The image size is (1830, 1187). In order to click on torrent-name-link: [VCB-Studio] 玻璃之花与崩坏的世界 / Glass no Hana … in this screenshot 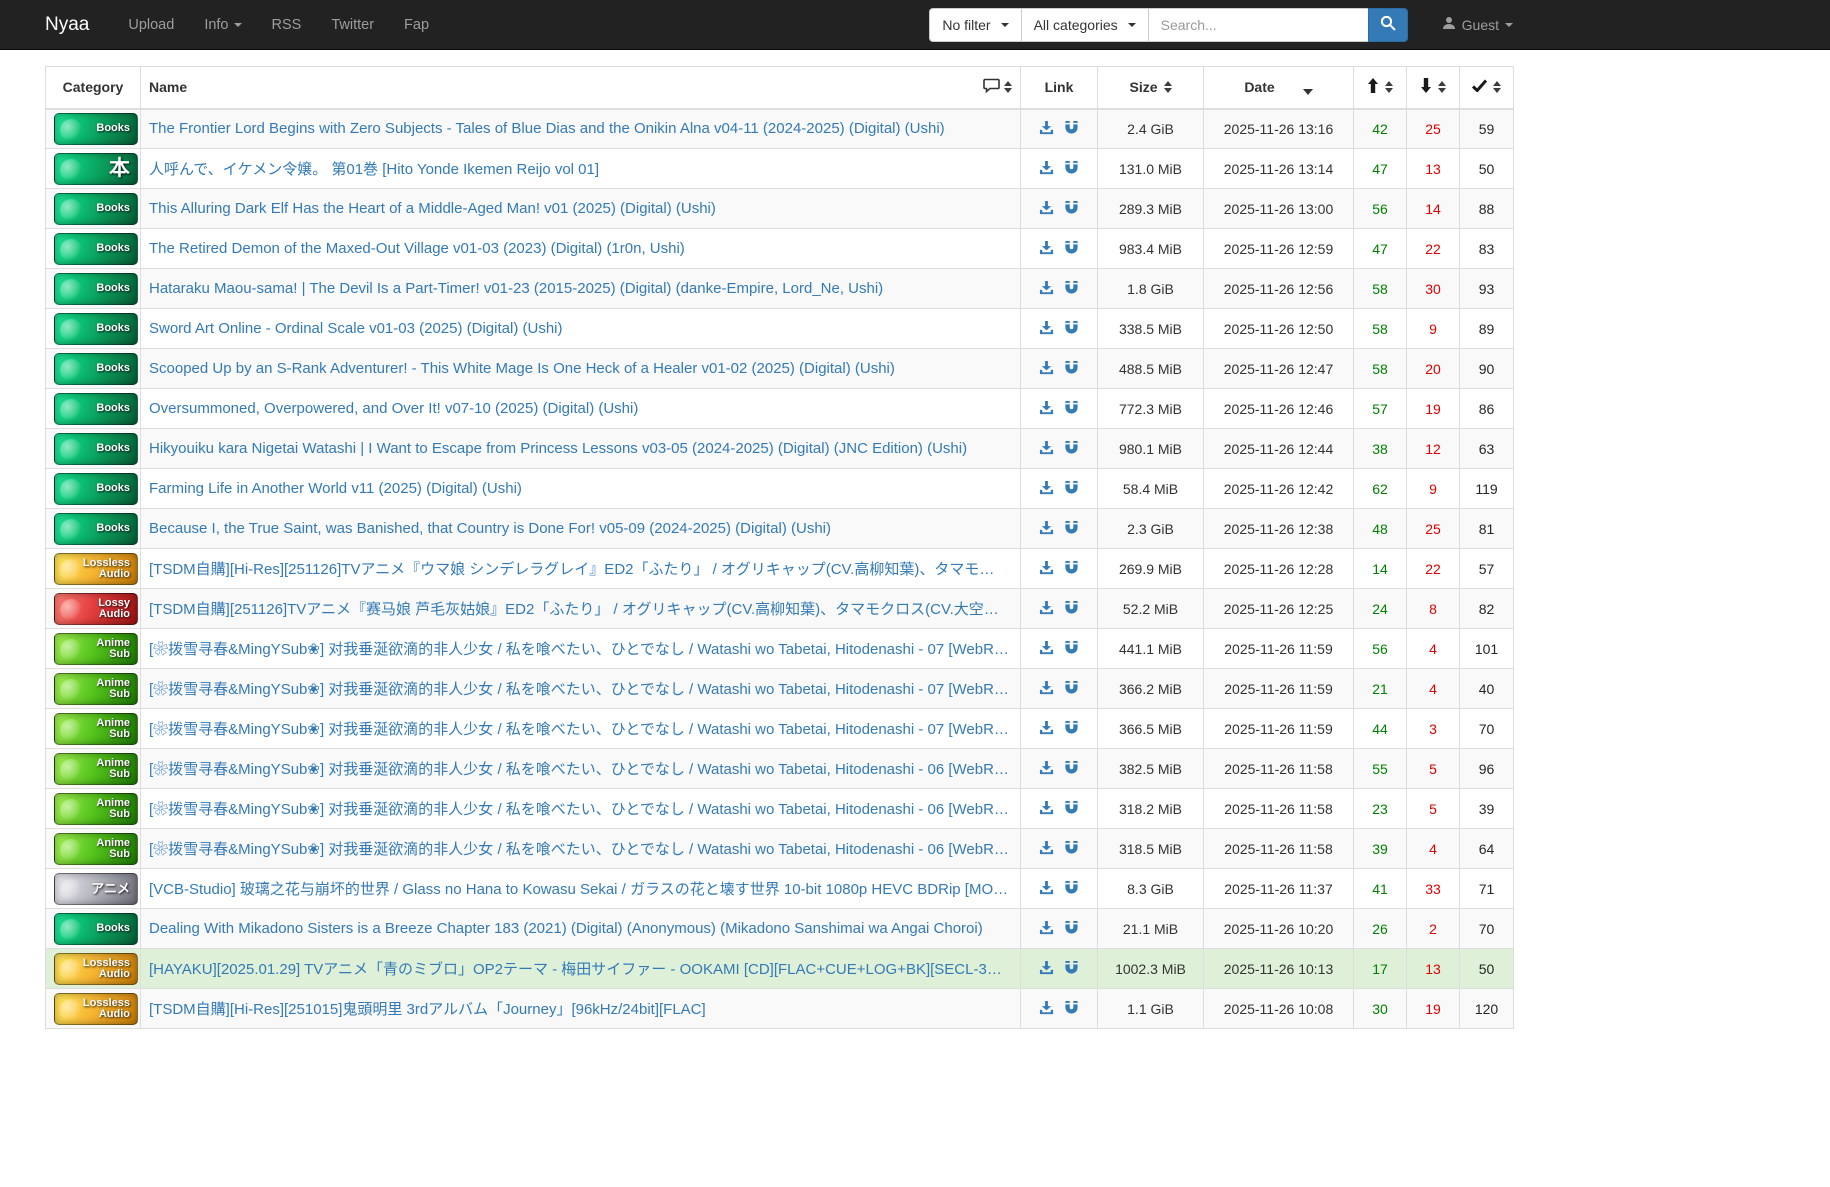, I will do `click(580, 888)`.